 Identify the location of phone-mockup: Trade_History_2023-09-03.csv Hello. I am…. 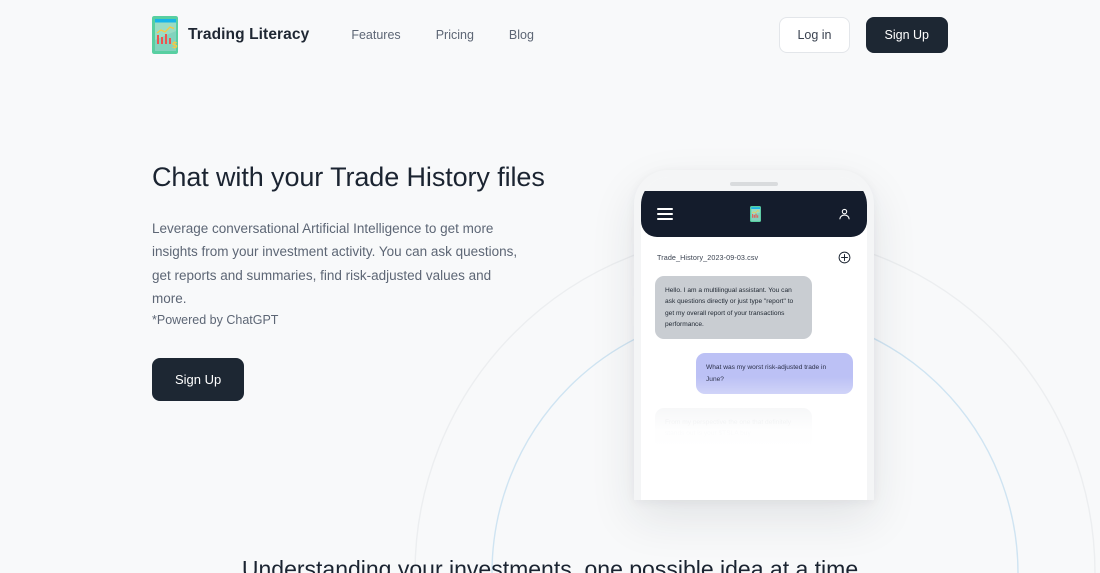
(752, 335).